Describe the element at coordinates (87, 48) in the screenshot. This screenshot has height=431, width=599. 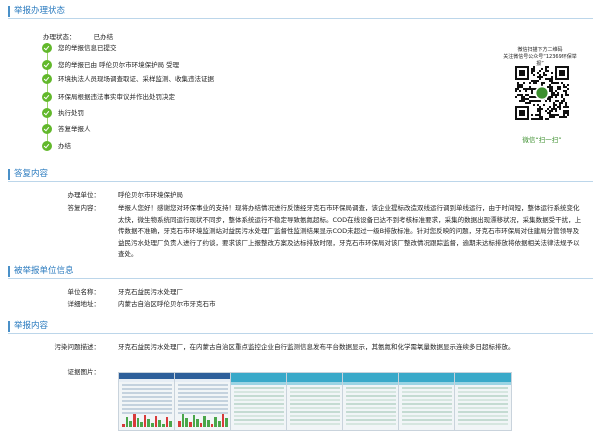
I see `timeline-step-label: 您的举报信息已提交` at that location.